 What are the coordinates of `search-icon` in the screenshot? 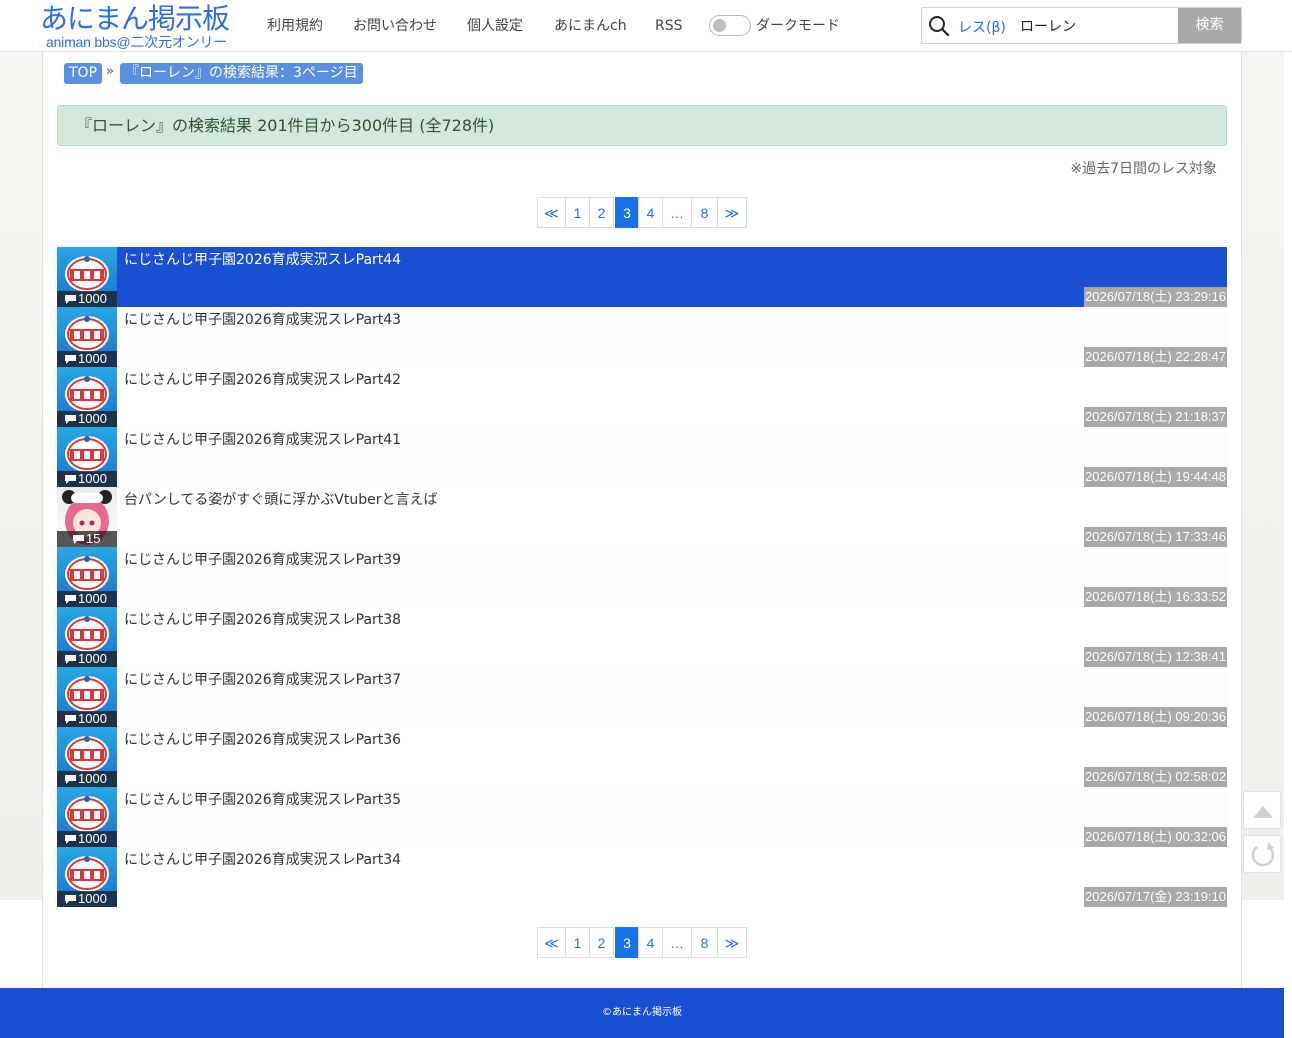 It's located at (939, 26).